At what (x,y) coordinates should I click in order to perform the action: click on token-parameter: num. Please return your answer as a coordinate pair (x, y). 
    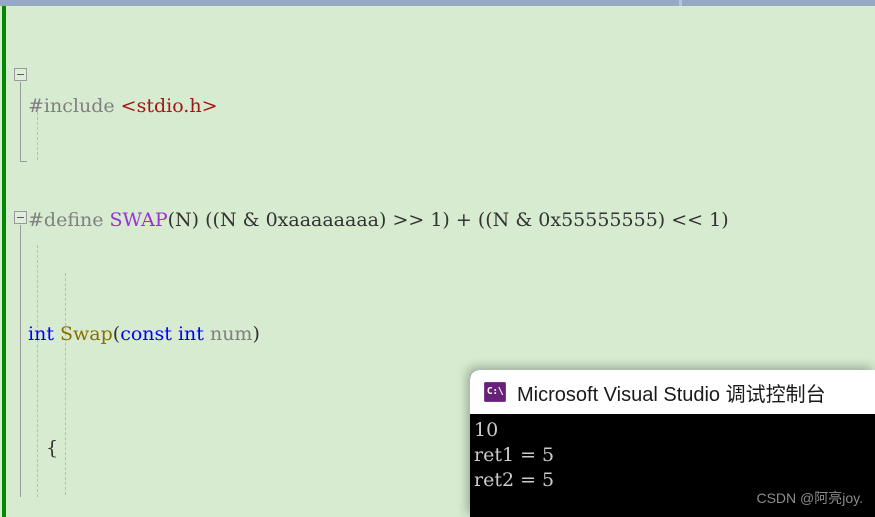
    Looking at the image, I should click on (231, 333).